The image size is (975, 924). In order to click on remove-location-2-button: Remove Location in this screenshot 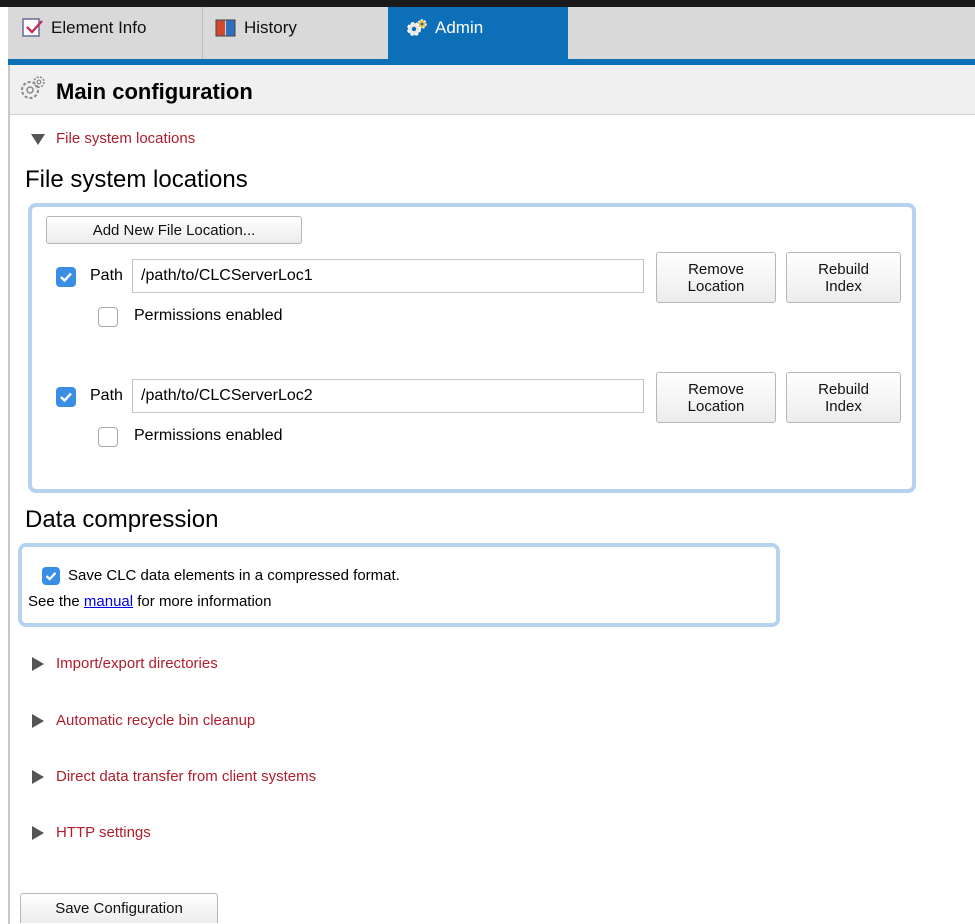, I will do `click(716, 397)`.